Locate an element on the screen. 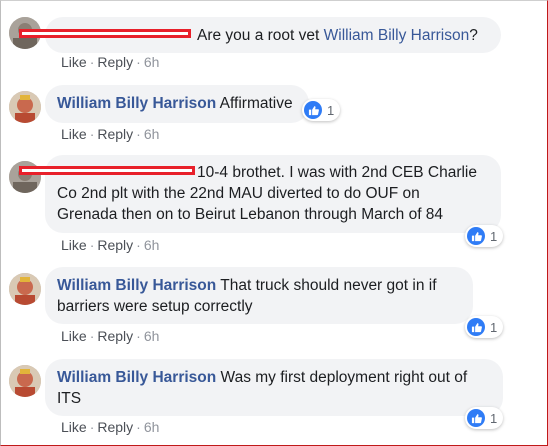 Image resolution: width=548 pixels, height=446 pixels. comment-text-line: ITS is located at coordinates (69, 398).